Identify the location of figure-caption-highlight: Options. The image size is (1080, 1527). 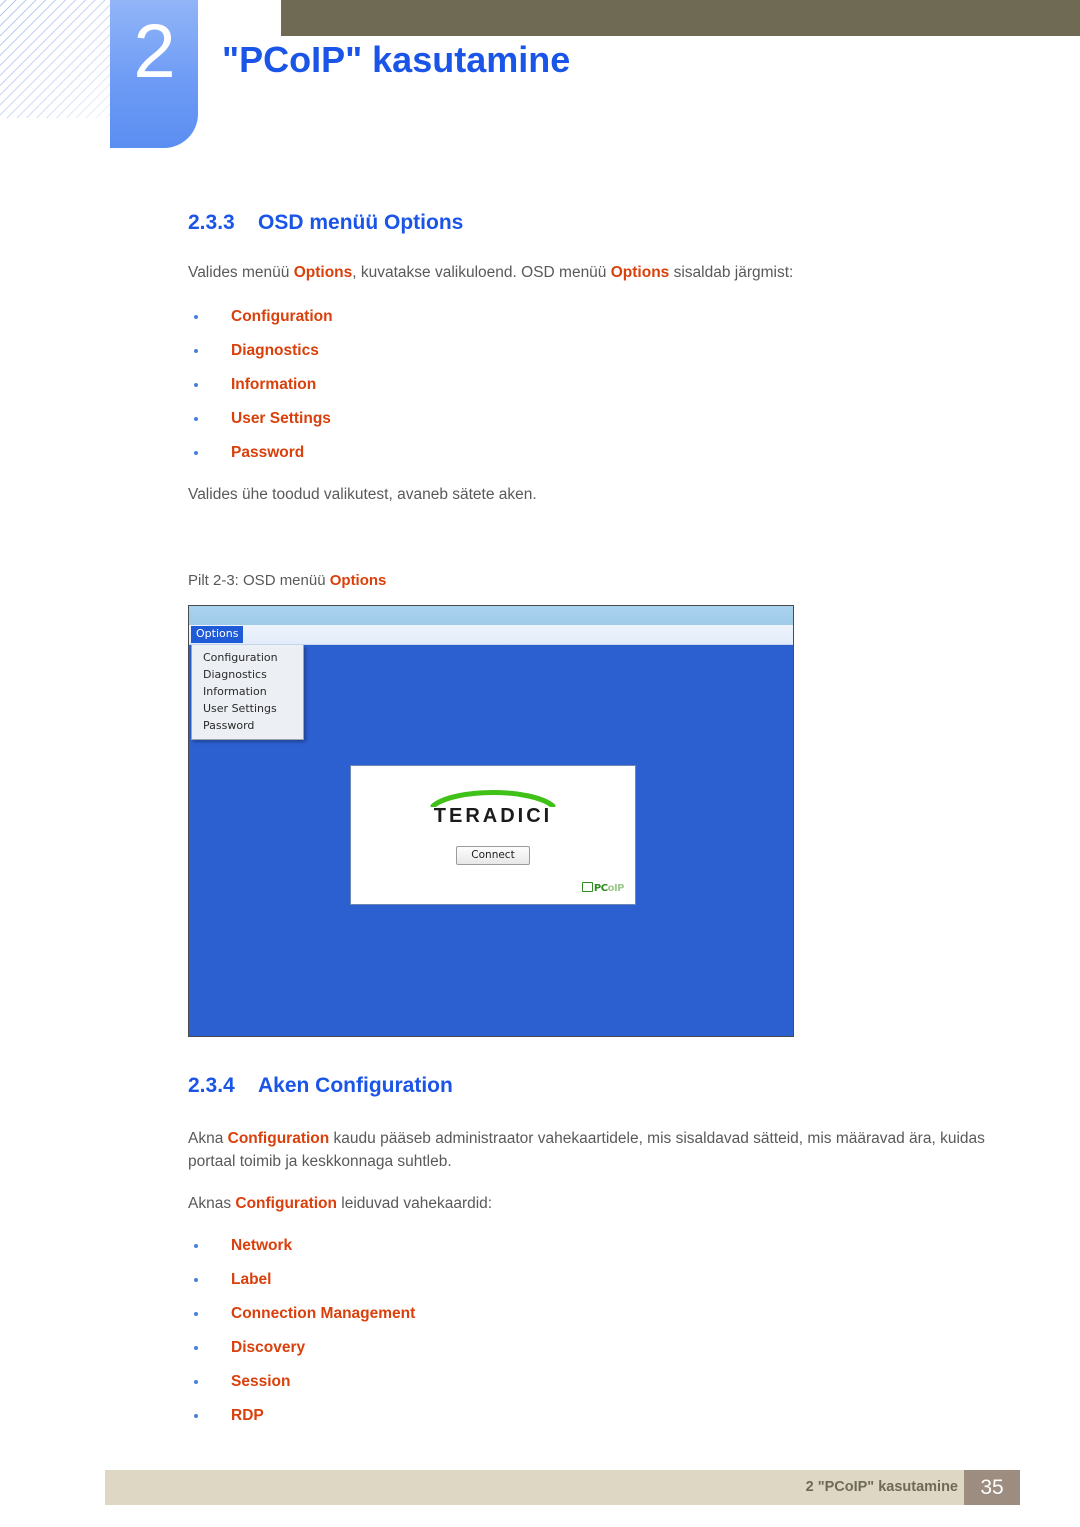
(358, 580).